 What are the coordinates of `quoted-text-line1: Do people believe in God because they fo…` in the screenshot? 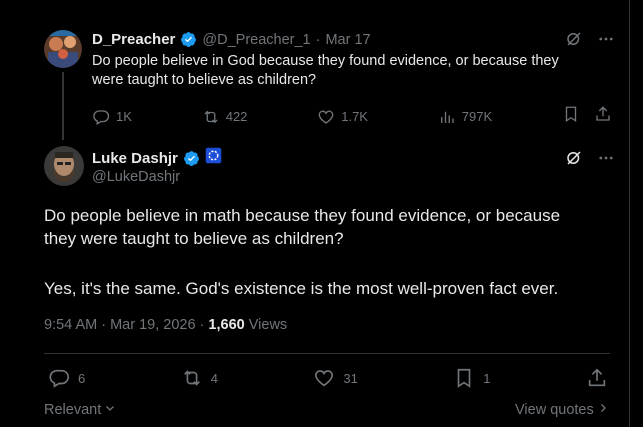 It's located at (325, 61).